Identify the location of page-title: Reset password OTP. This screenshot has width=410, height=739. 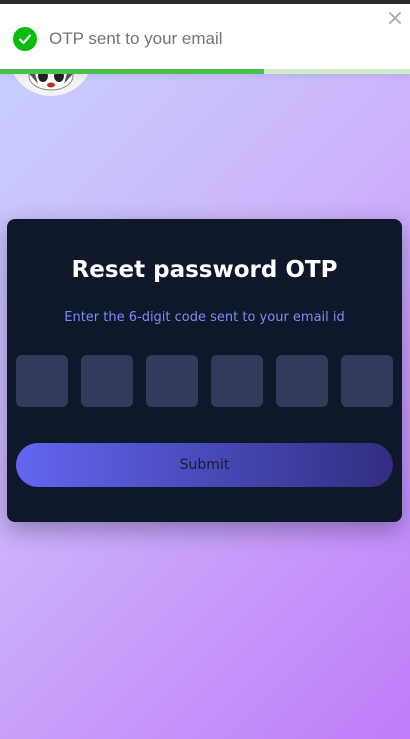
(204, 270).